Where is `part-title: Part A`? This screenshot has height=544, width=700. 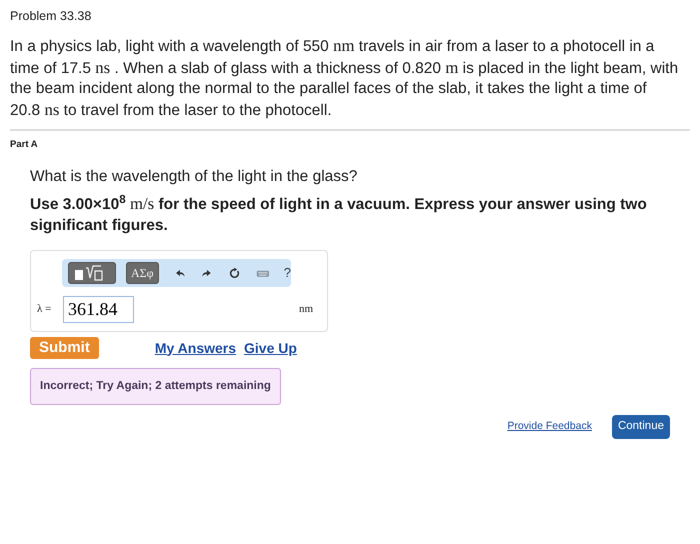
part-title: Part A is located at coordinates (24, 145).